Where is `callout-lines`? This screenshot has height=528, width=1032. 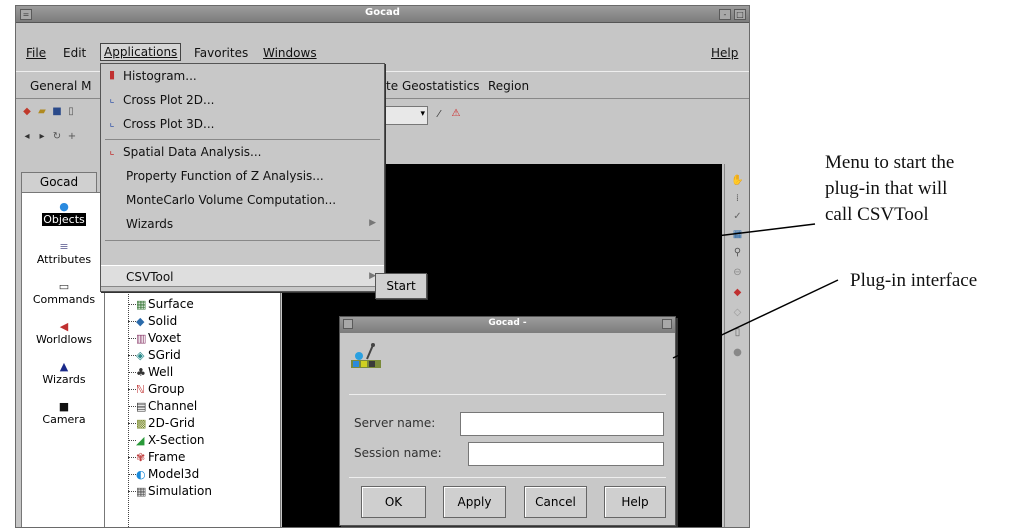
callout-lines is located at coordinates (637, 291).